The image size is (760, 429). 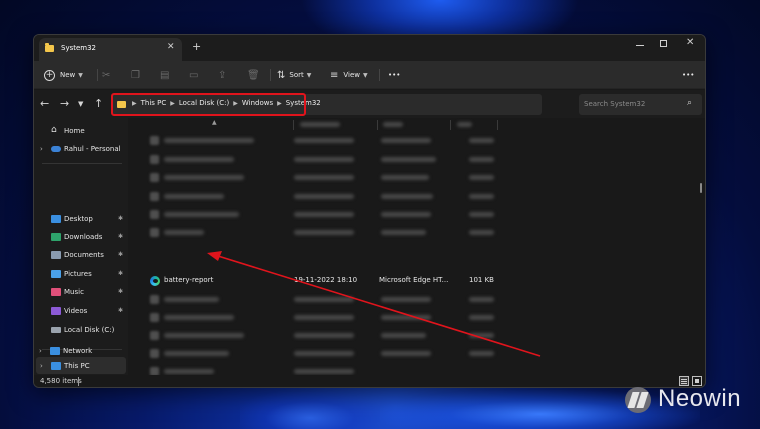 I want to click on paste-button: ▤, so click(x=164, y=75).